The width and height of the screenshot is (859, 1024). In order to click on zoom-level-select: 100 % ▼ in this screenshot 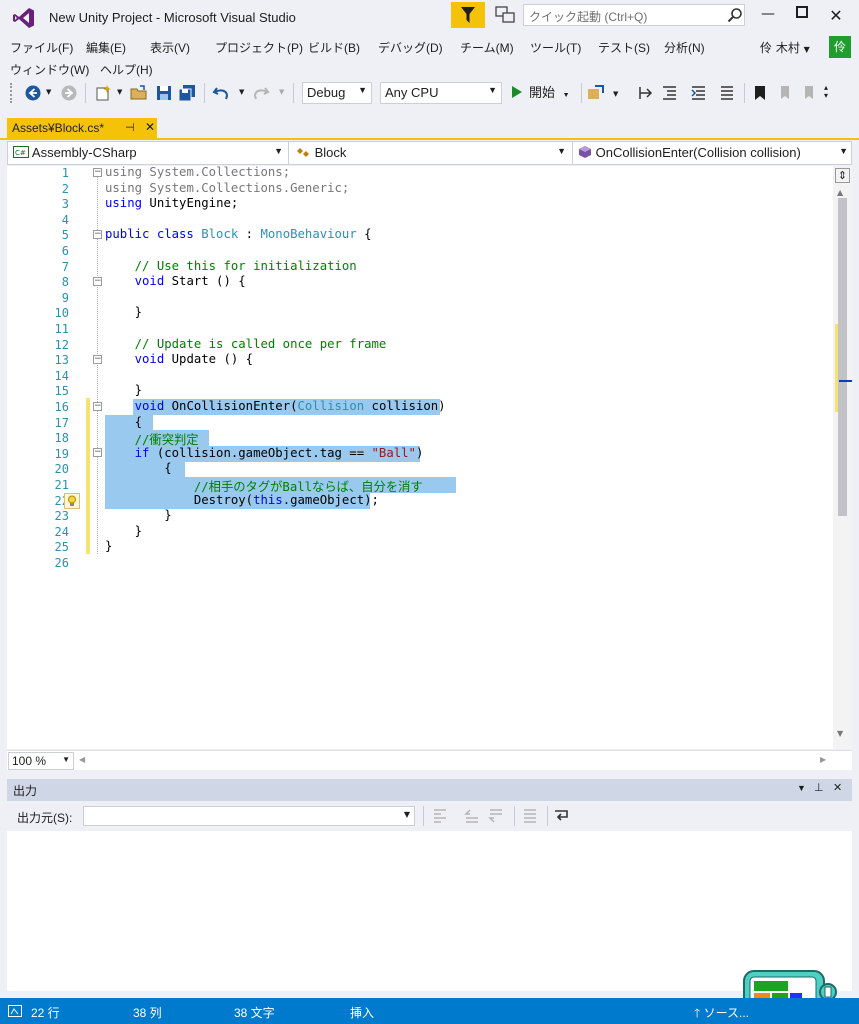, I will do `click(41, 761)`.